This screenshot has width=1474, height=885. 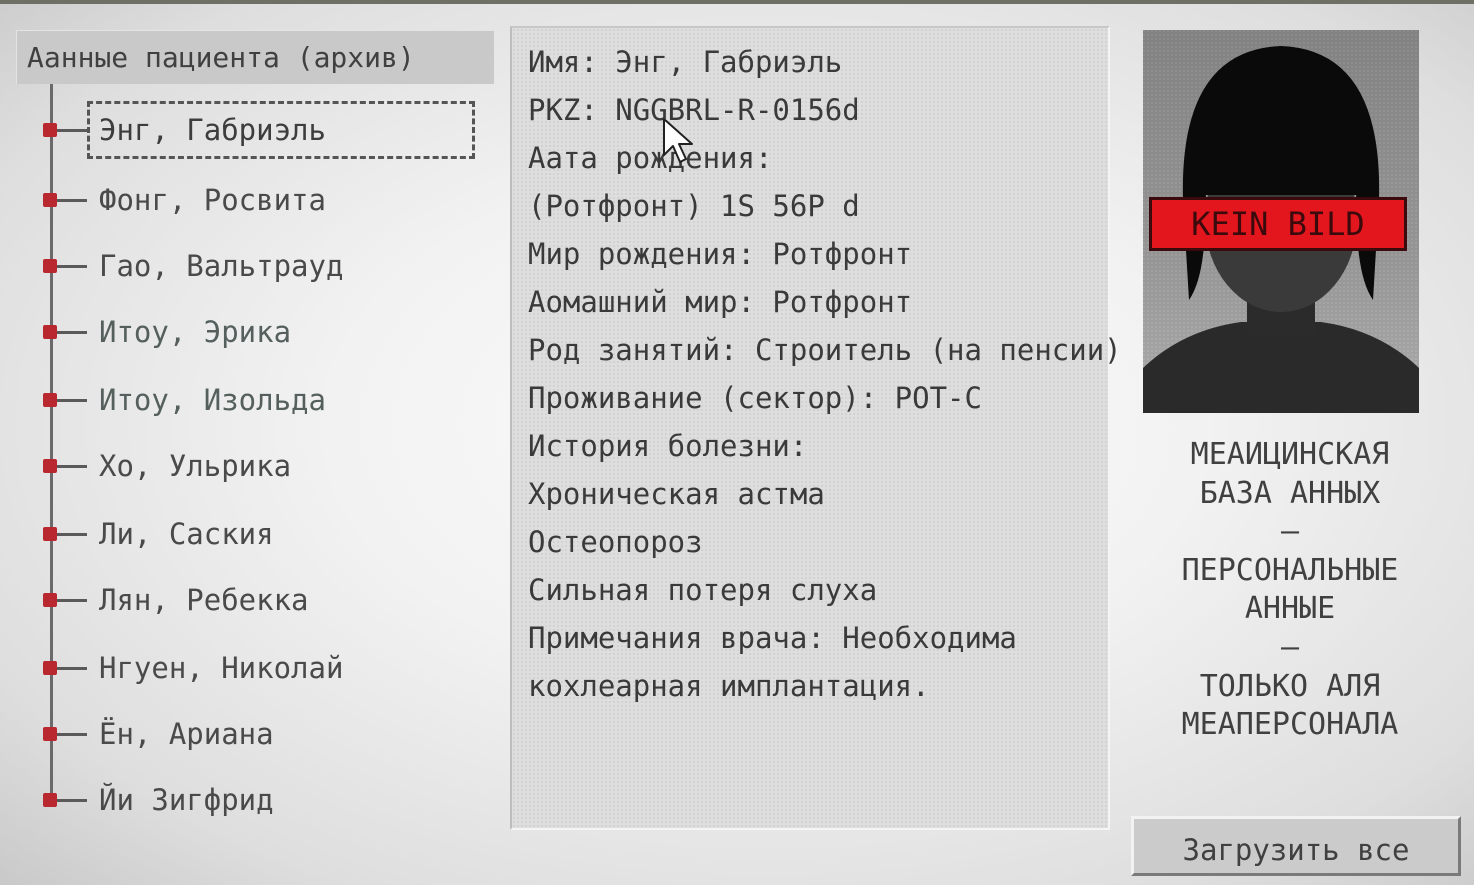 What do you see at coordinates (204, 600) in the screenshot?
I see `tree-item-label: Лян, Ребекка` at bounding box center [204, 600].